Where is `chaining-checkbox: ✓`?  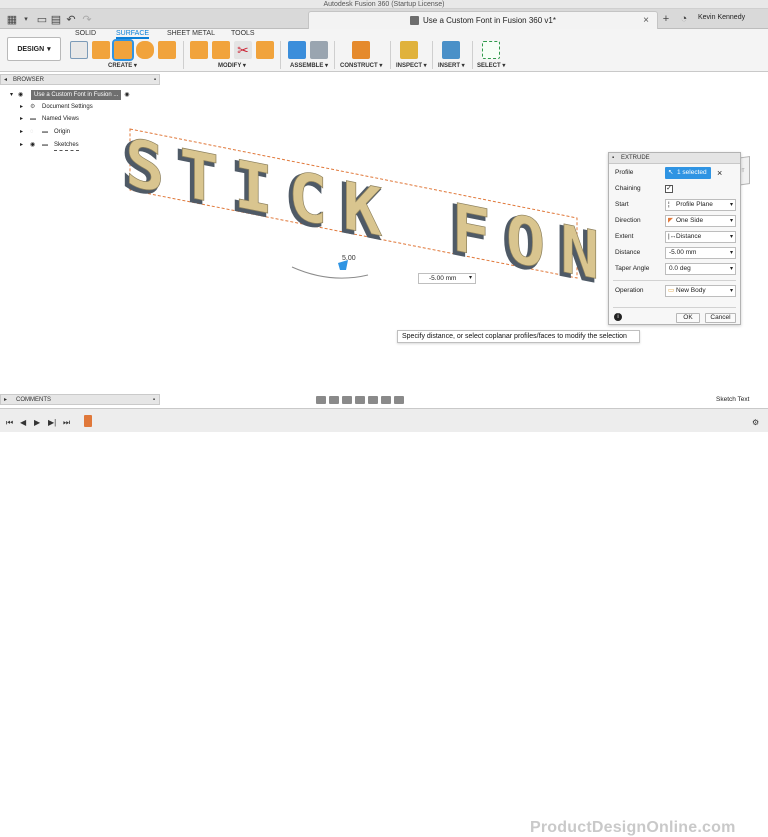 chaining-checkbox: ✓ is located at coordinates (669, 189).